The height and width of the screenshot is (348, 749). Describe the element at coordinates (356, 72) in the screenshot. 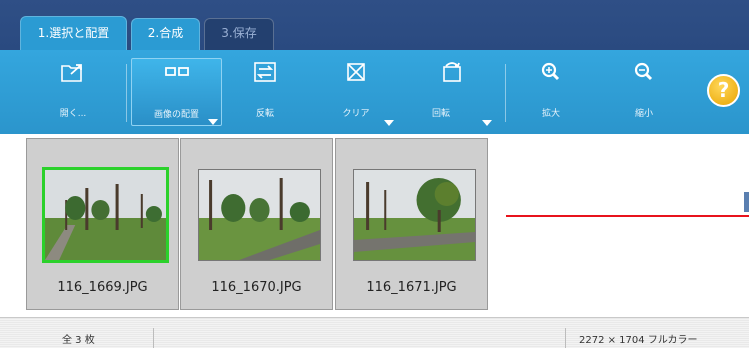

I see `clear-icon` at that location.